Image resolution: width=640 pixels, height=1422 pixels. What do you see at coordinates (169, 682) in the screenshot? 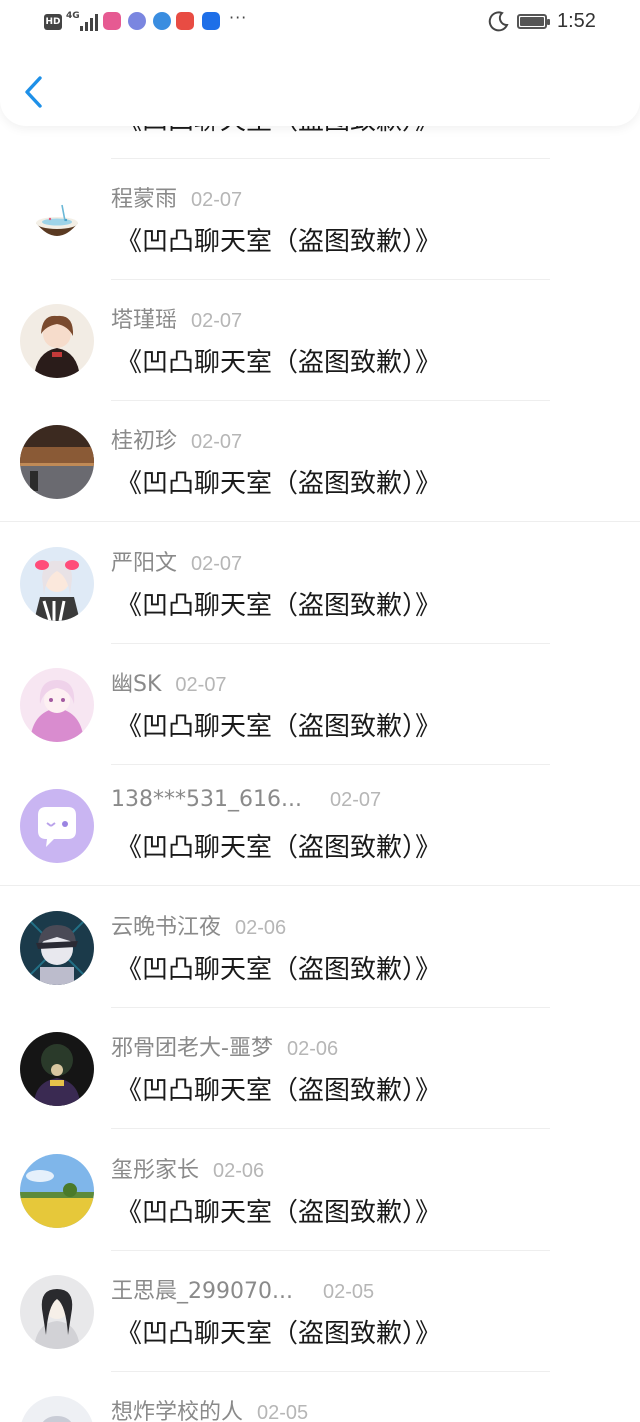
I see `name-row: 幽SK 02-07` at bounding box center [169, 682].